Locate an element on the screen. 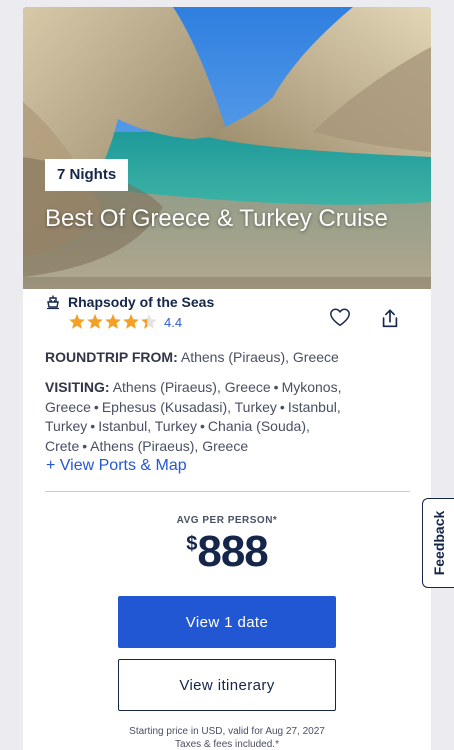 This screenshot has height=750, width=454. roundtrip-info: ROUNDTRIP FROM: Athens (Piraeus), Greece is located at coordinates (230, 357).